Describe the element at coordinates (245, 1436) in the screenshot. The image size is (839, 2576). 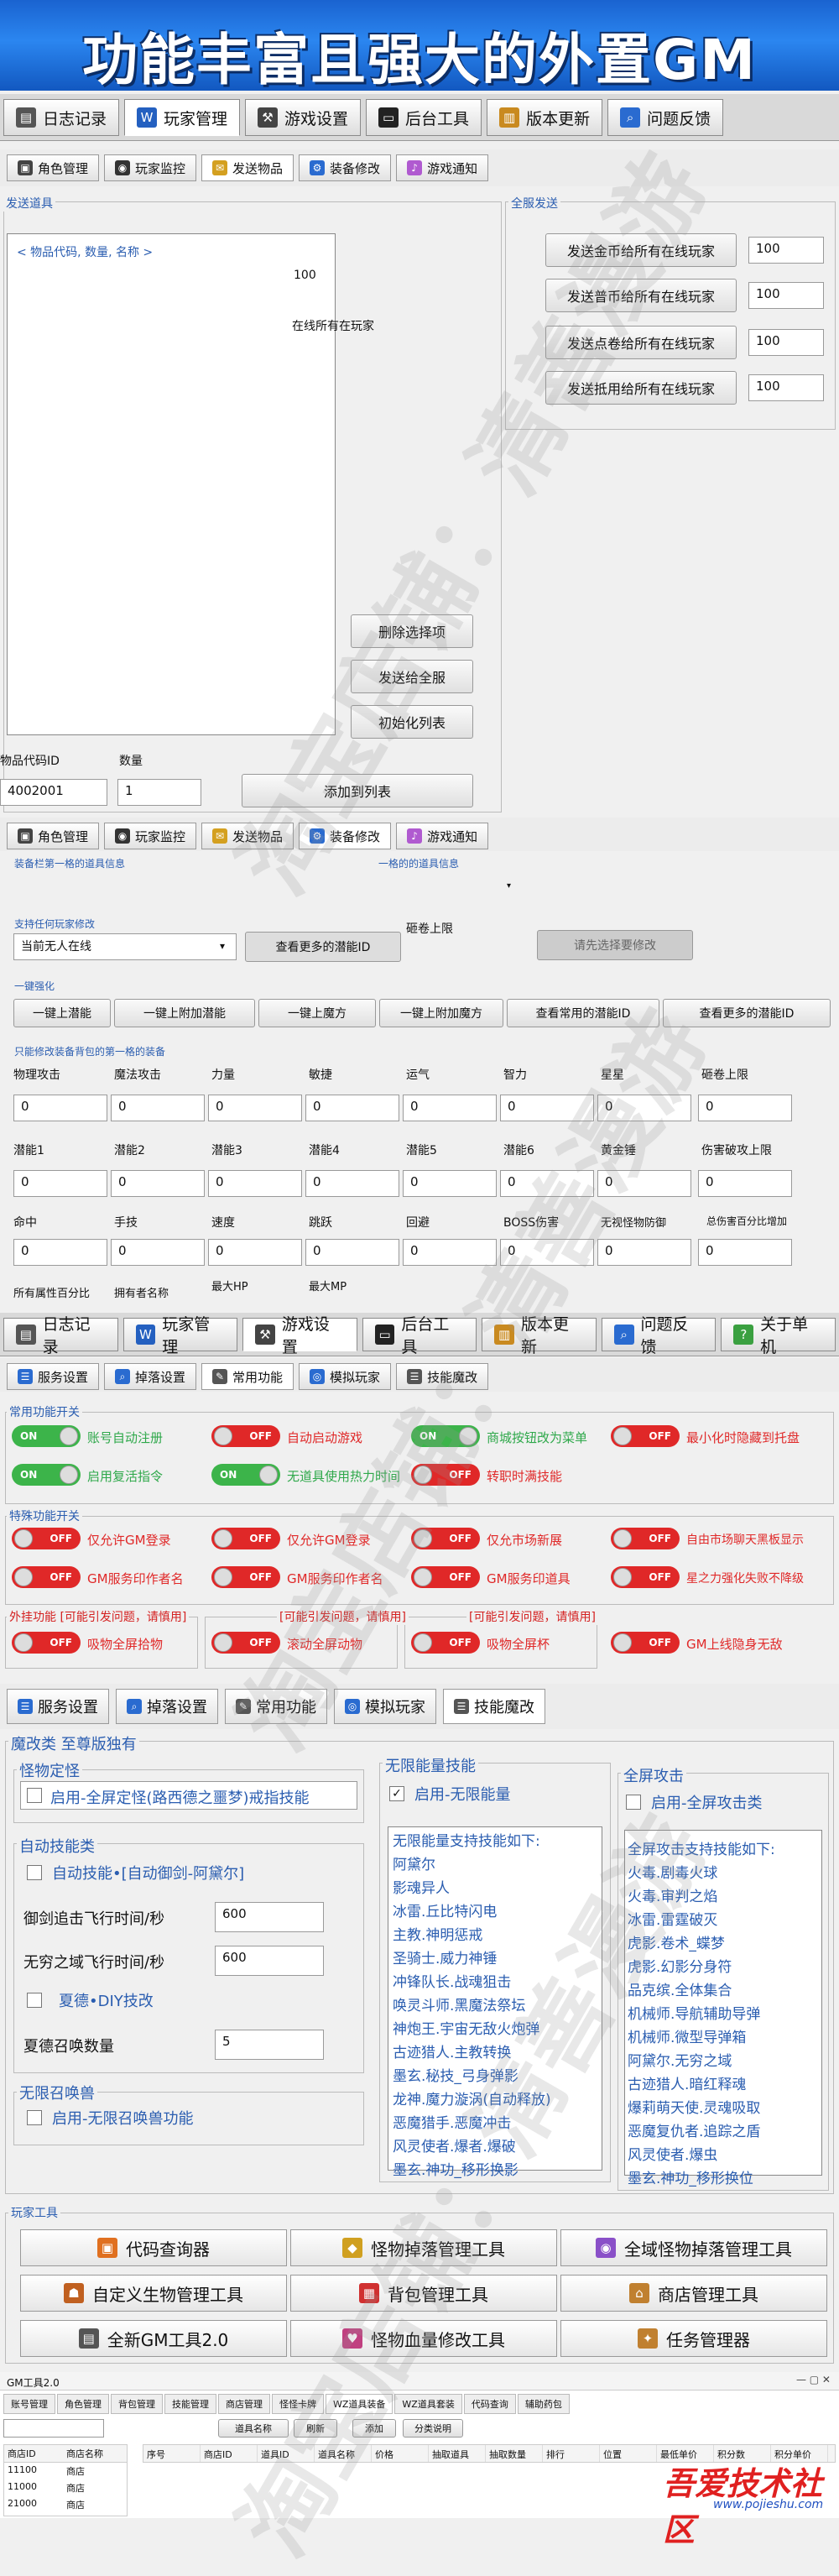
I see `toggle-auto-start: OFF` at that location.